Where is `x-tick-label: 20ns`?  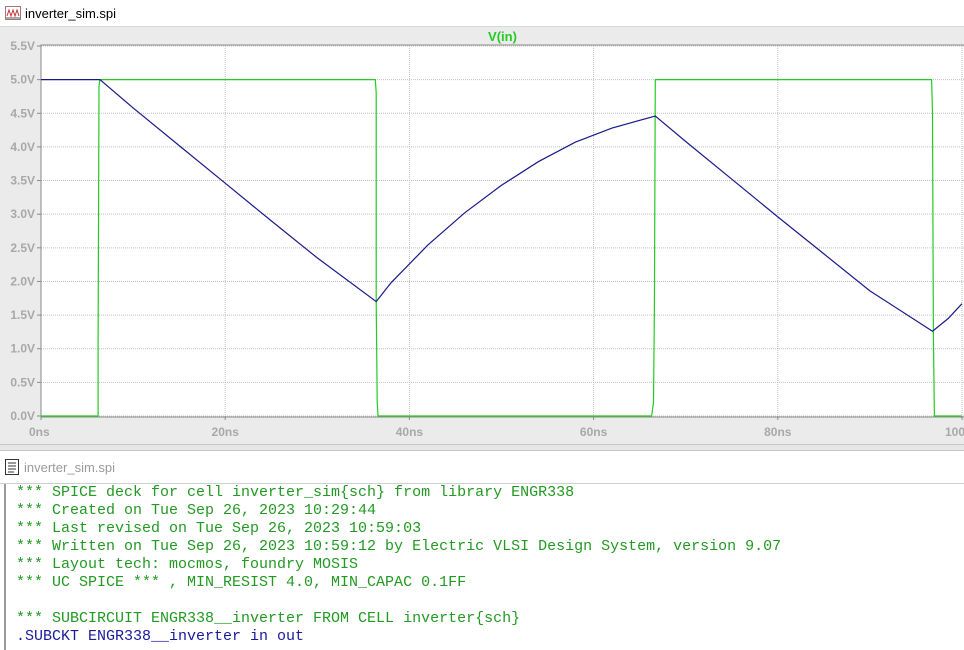
x-tick-label: 20ns is located at coordinates (226, 432).